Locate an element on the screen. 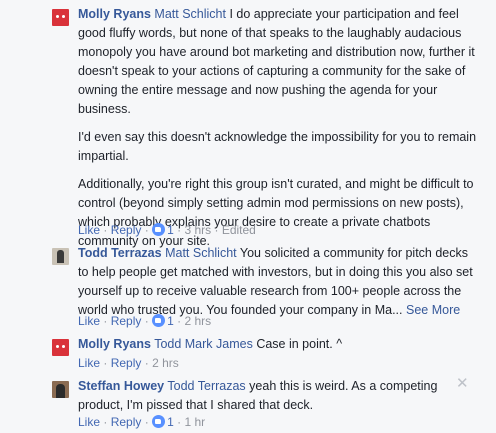  comment-text: Case in point. ^ is located at coordinates (297, 344).